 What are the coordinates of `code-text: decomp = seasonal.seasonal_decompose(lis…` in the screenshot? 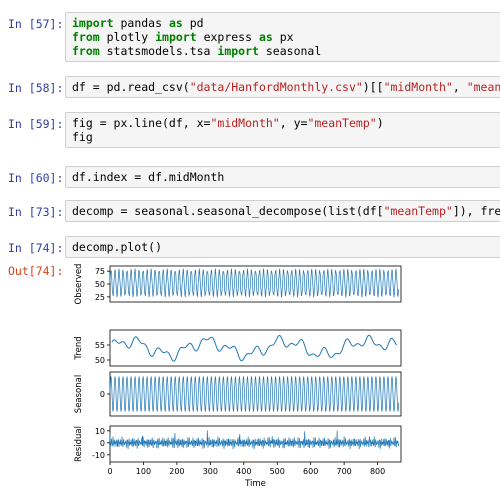 It's located at (228, 211).